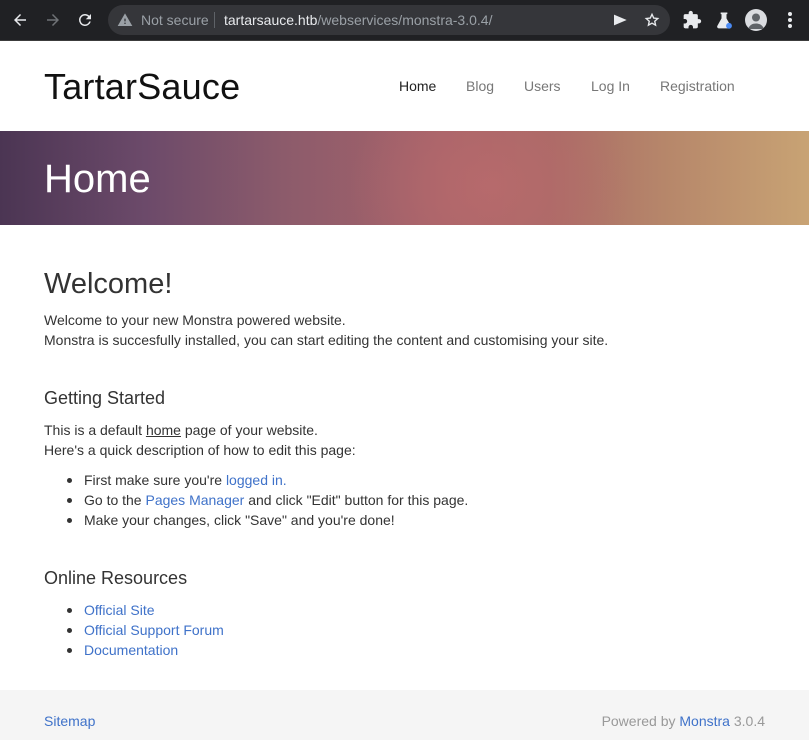 The height and width of the screenshot is (740, 809). Describe the element at coordinates (53, 20) in the screenshot. I see `forward-icon` at that location.